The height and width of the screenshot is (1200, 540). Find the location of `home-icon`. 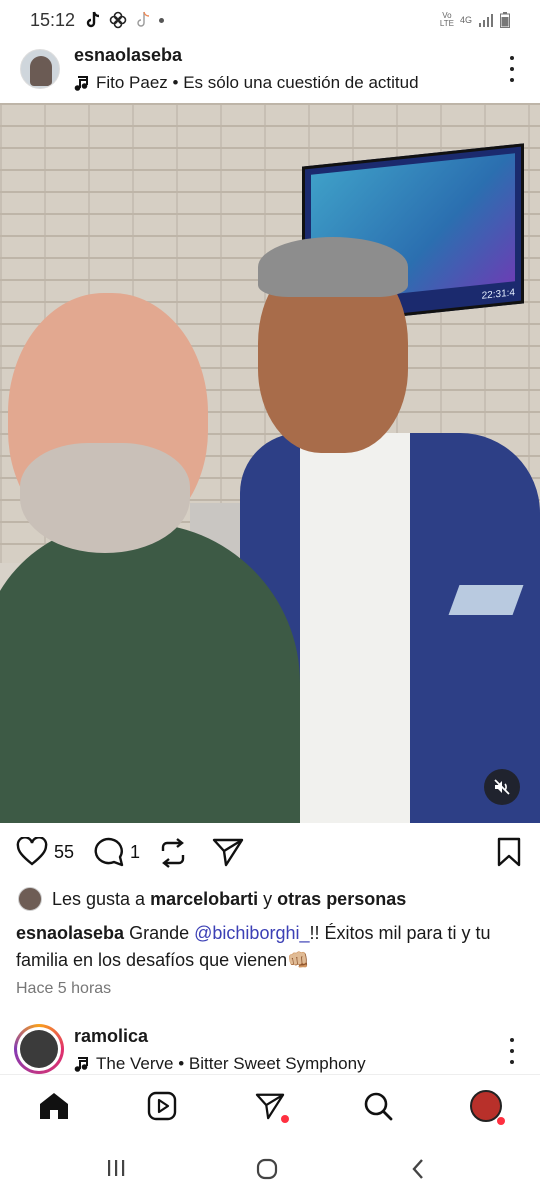

home-icon is located at coordinates (54, 1106).